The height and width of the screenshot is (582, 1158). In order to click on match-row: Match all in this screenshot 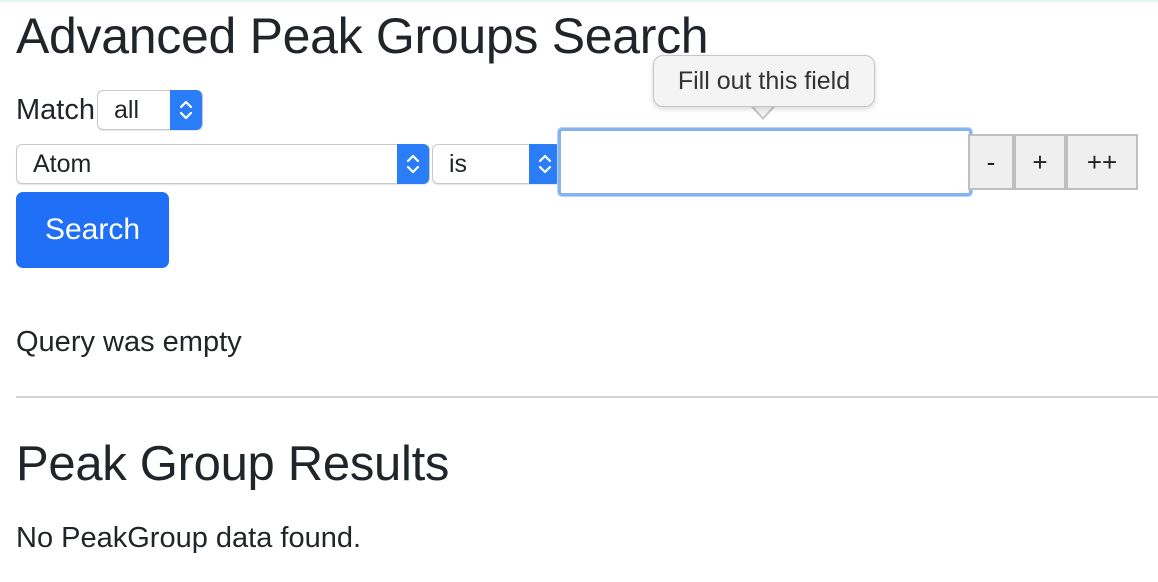, I will do `click(109, 110)`.